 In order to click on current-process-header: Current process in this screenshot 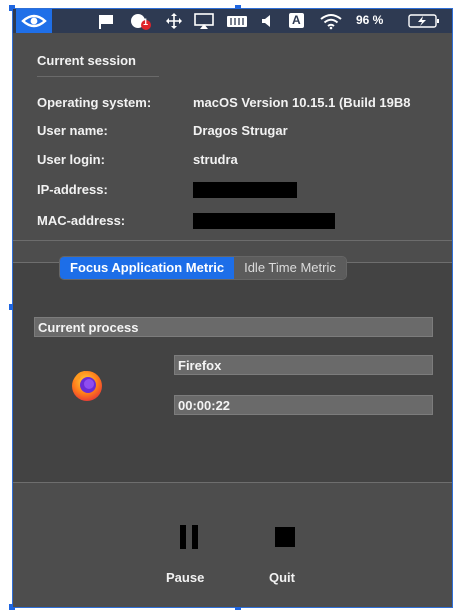, I will do `click(233, 327)`.